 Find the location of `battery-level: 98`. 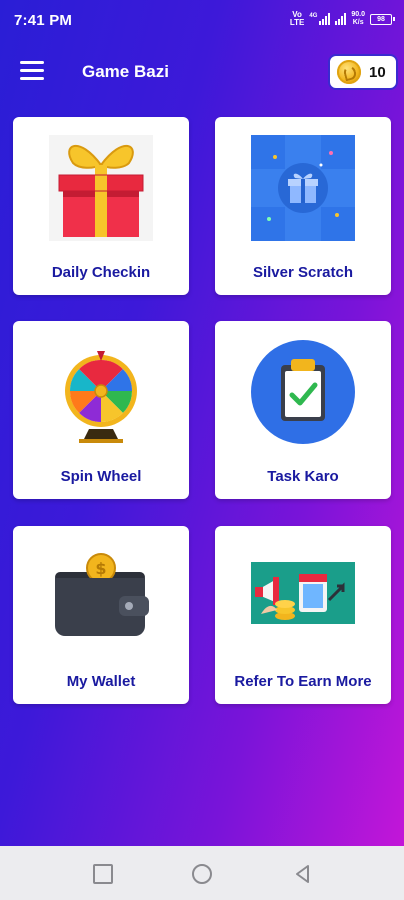

battery-level: 98 is located at coordinates (381, 19).